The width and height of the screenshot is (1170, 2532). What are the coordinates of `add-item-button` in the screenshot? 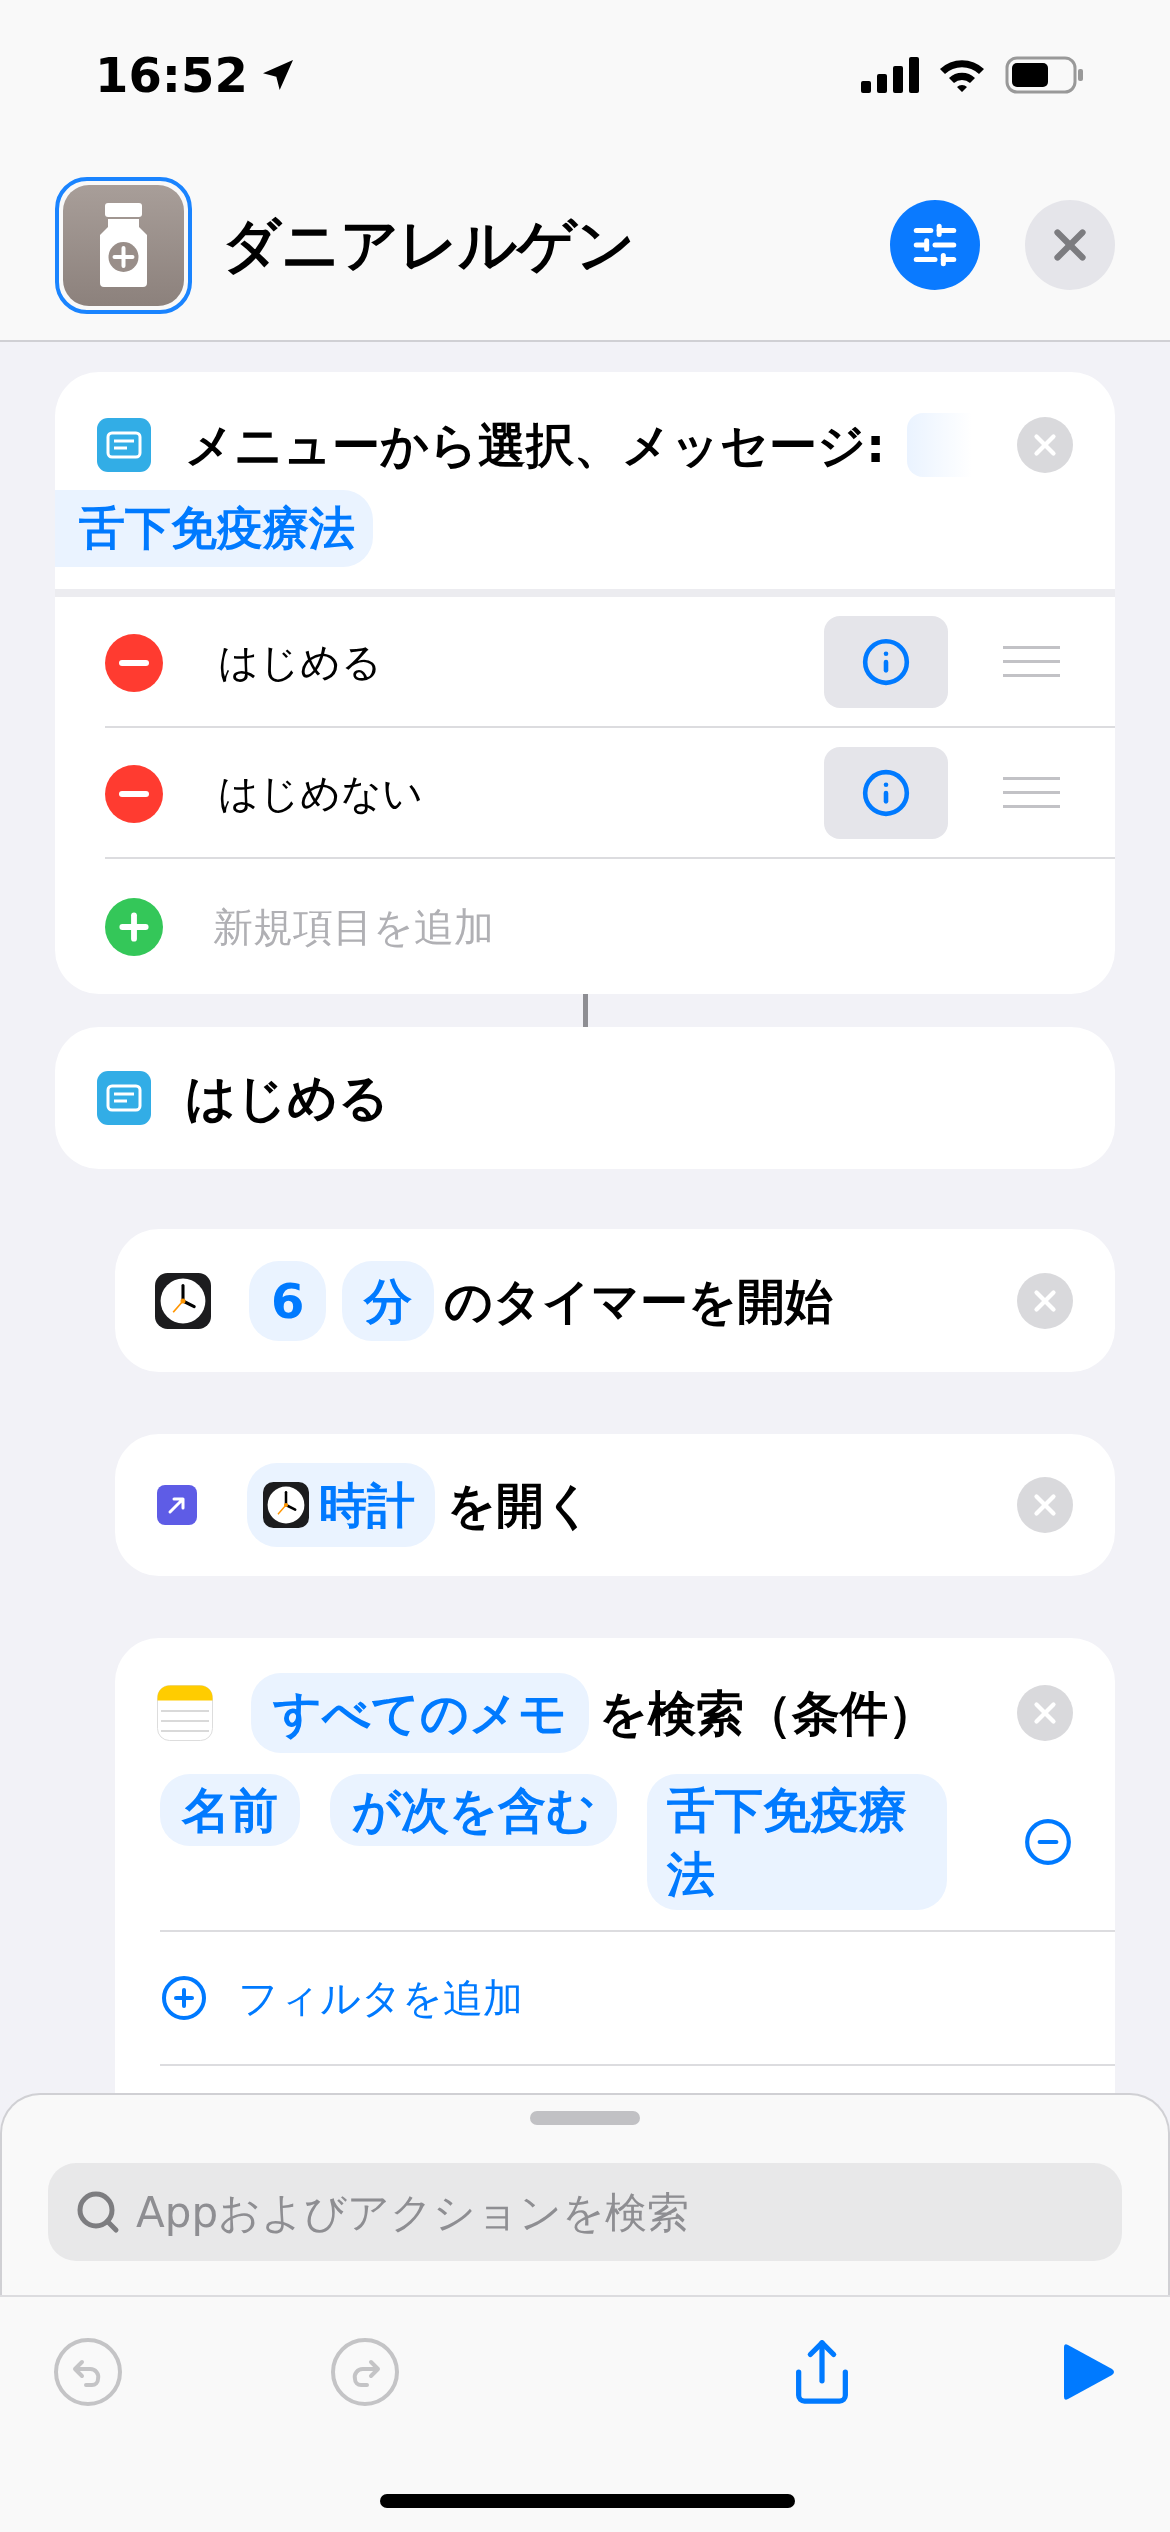 It's located at (134, 926).